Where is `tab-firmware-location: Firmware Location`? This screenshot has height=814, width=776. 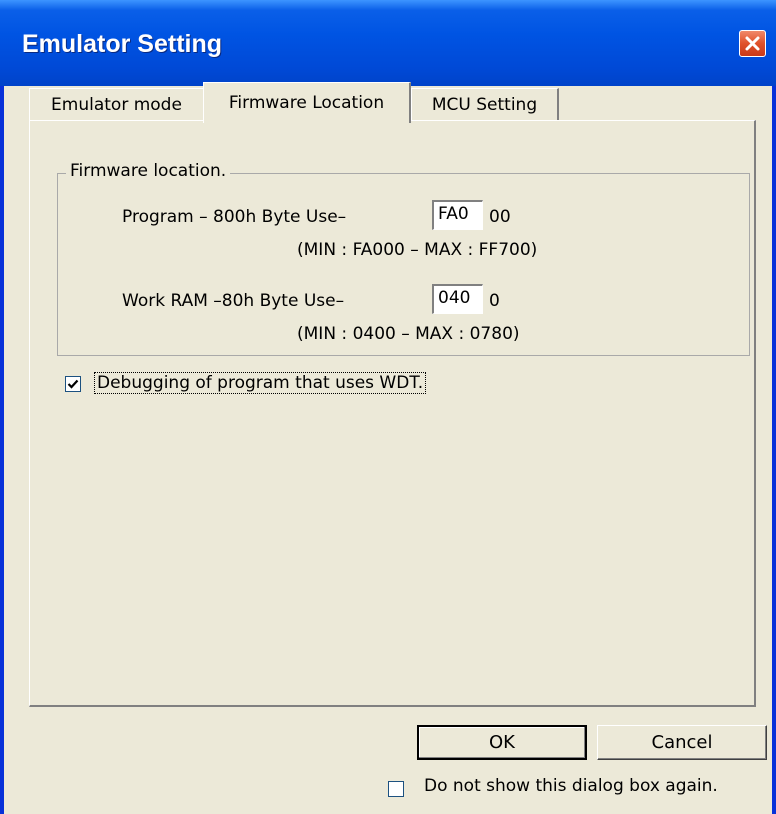
tab-firmware-location: Firmware Location is located at coordinates (307, 102).